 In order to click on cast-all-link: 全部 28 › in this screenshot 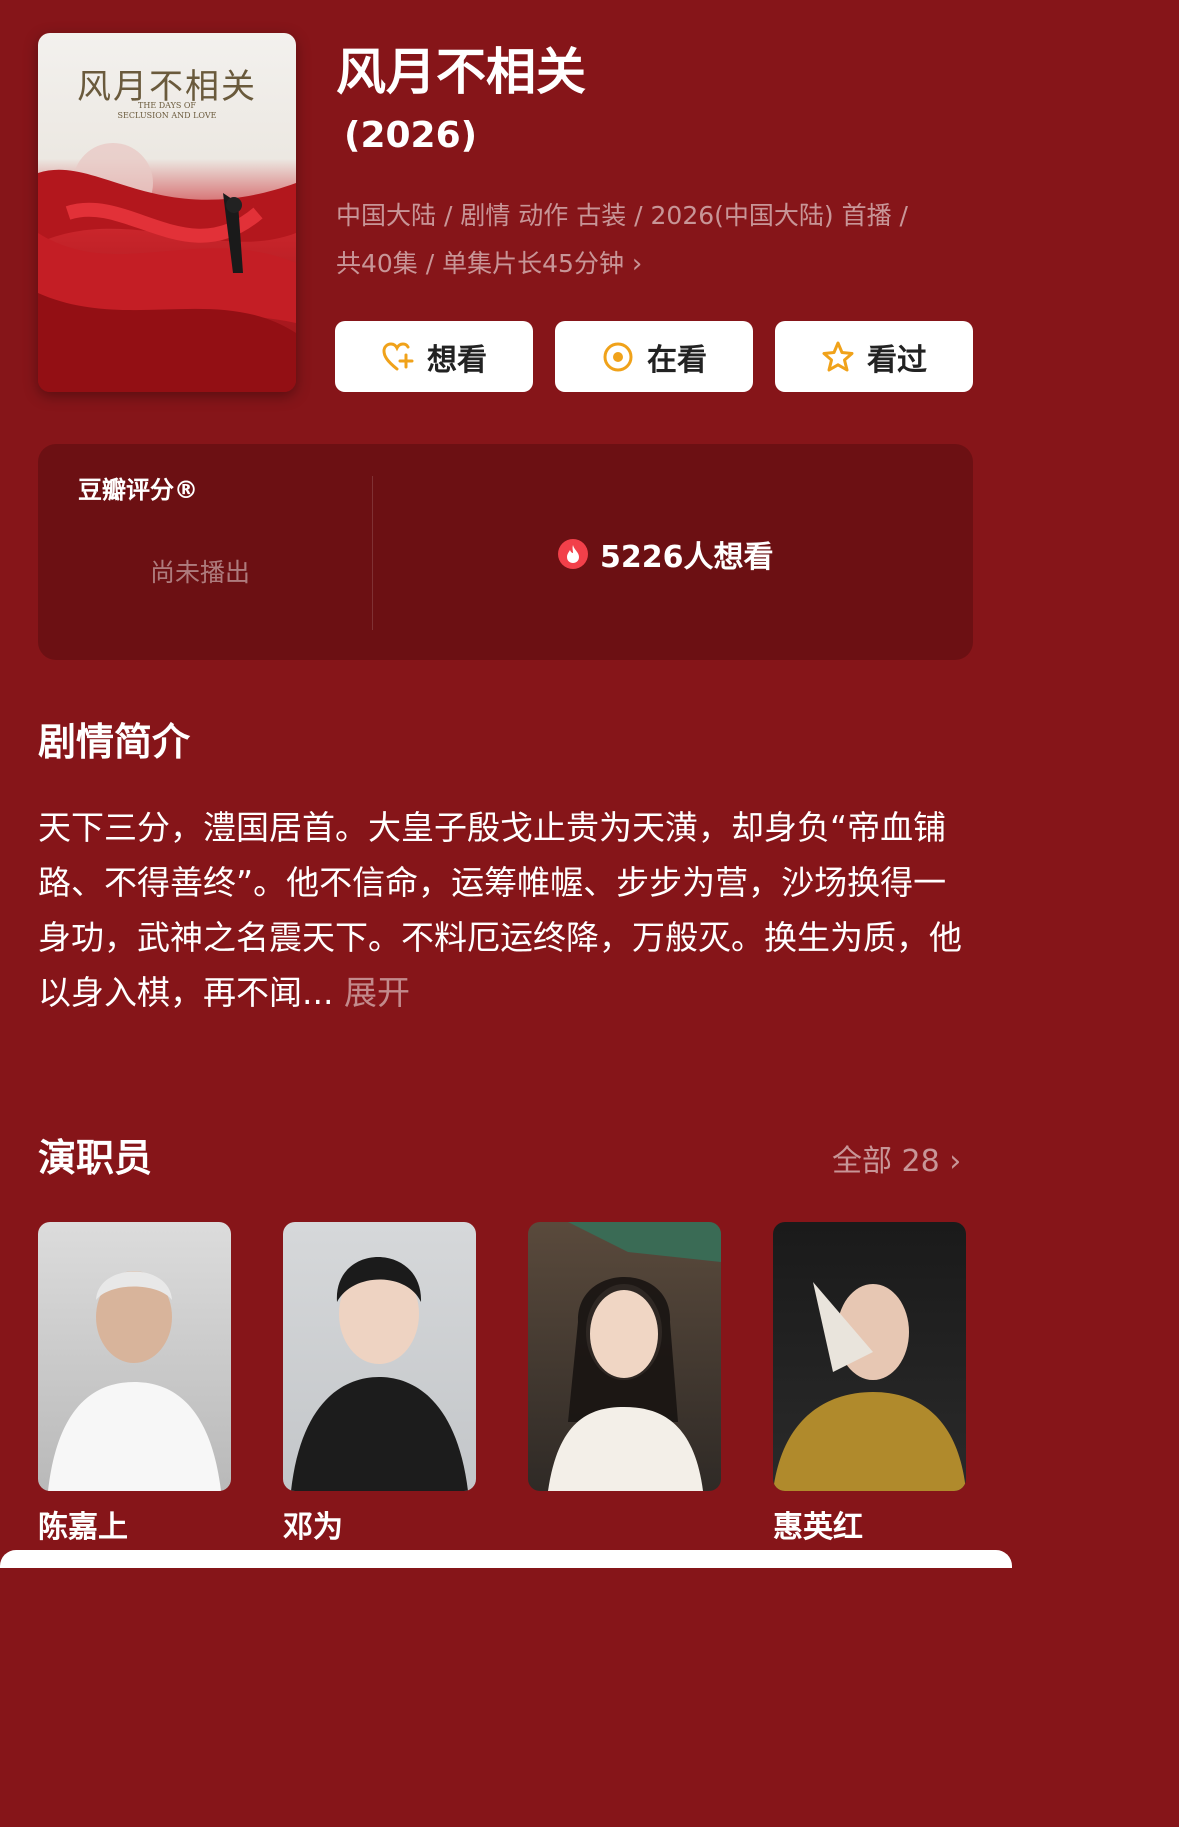, I will do `click(896, 1158)`.